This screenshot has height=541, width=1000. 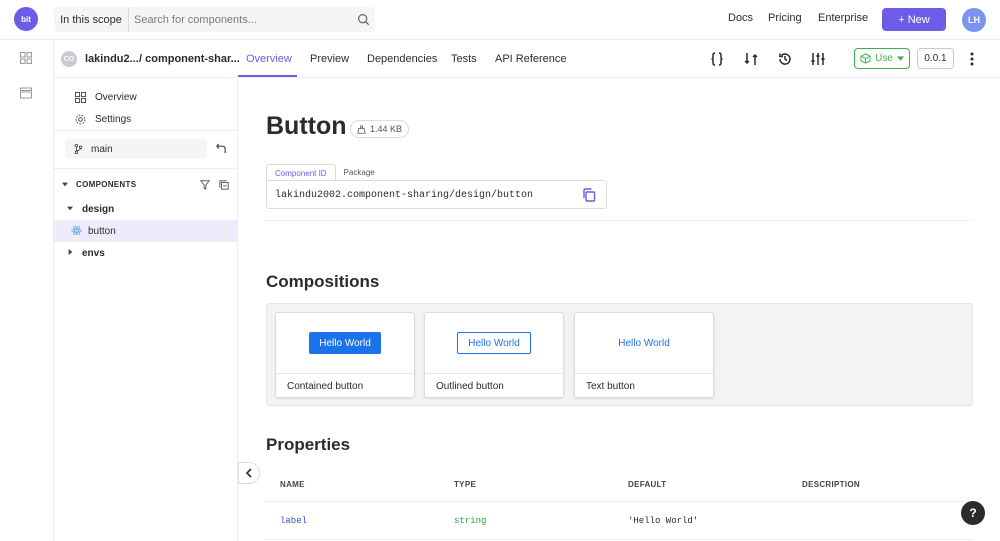 What do you see at coordinates (751, 59) in the screenshot?
I see `compare-icon` at bounding box center [751, 59].